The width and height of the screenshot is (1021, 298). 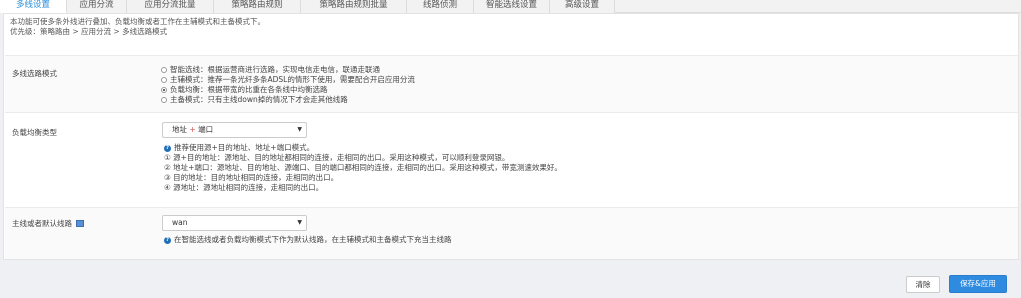 I want to click on balance-type-select: 地址 + 端口 ▼, so click(x=234, y=130).